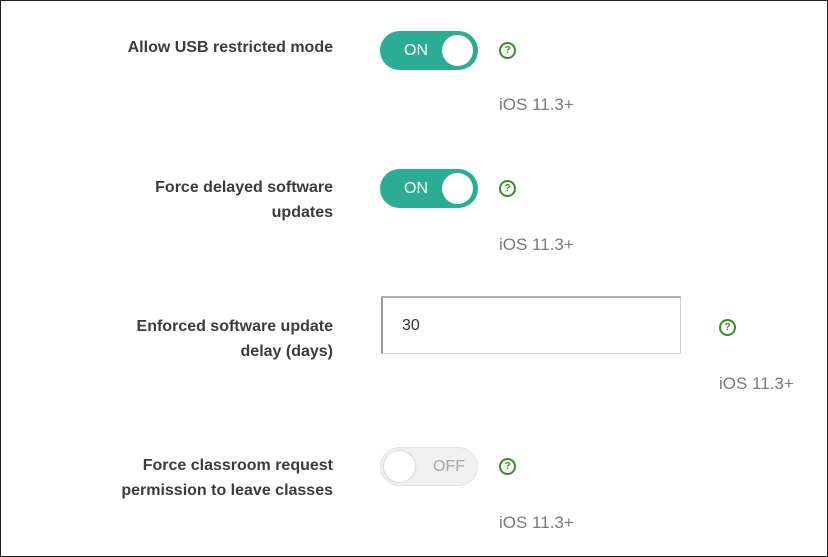 The image size is (828, 557). What do you see at coordinates (237, 465) in the screenshot?
I see `label-line: Force classroom request` at bounding box center [237, 465].